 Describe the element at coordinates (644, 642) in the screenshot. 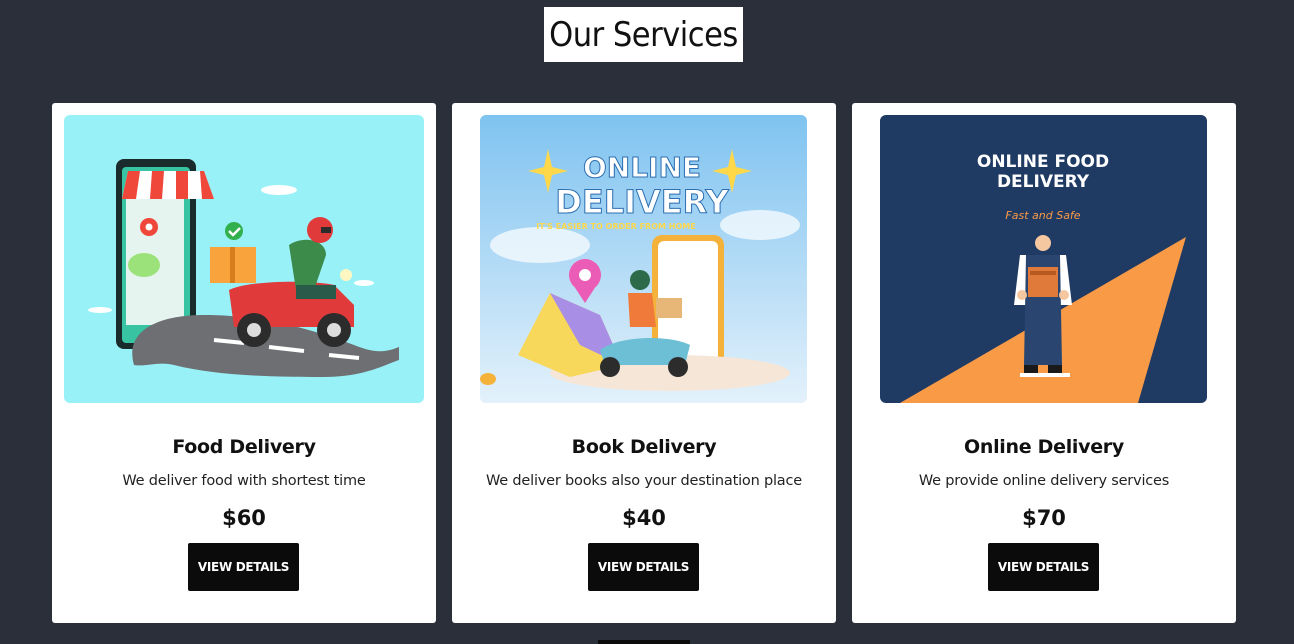

I see `next-section-button-edge` at that location.